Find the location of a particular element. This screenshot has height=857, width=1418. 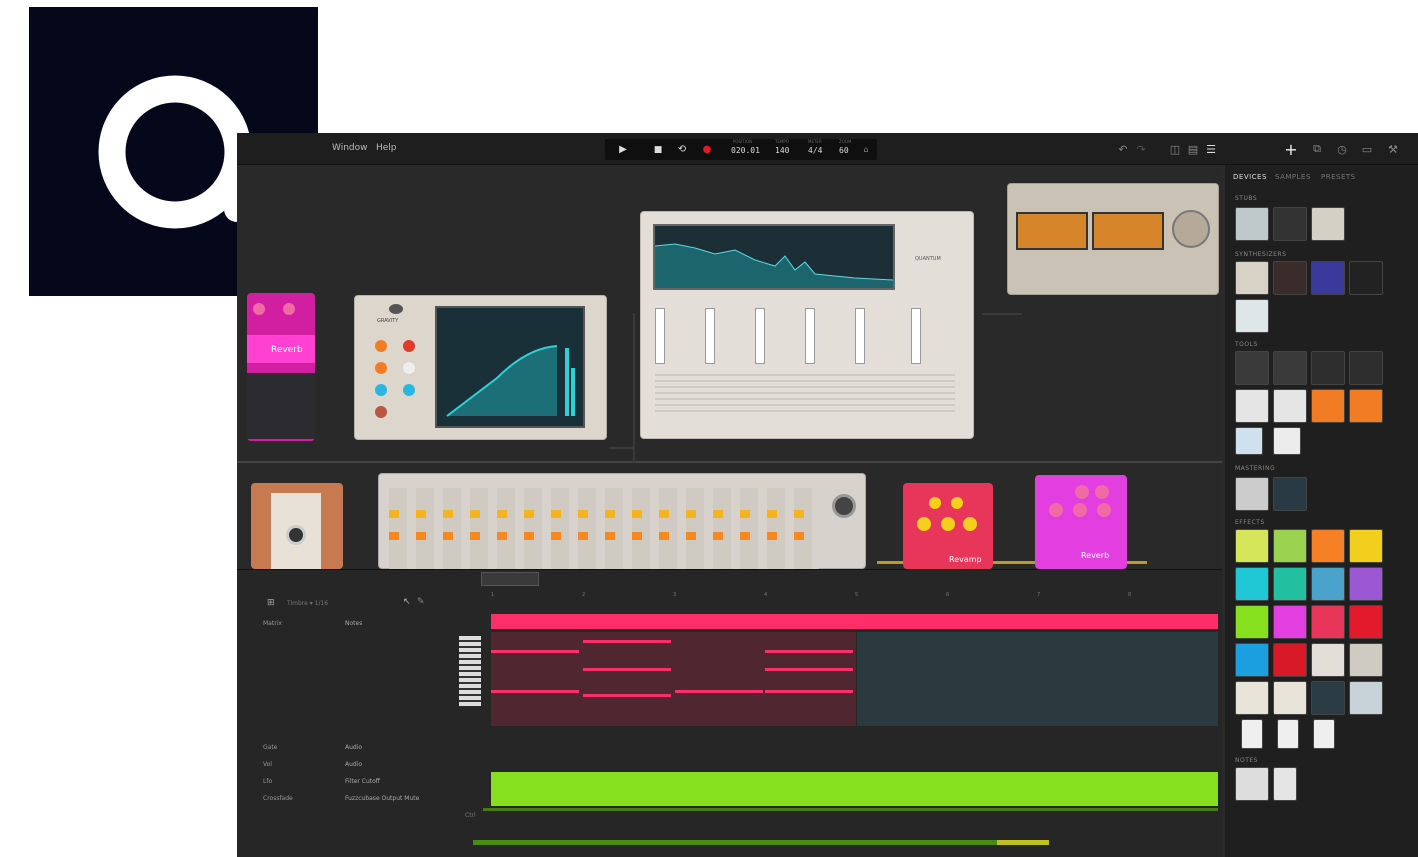

utility-device is located at coordinates (297, 526).